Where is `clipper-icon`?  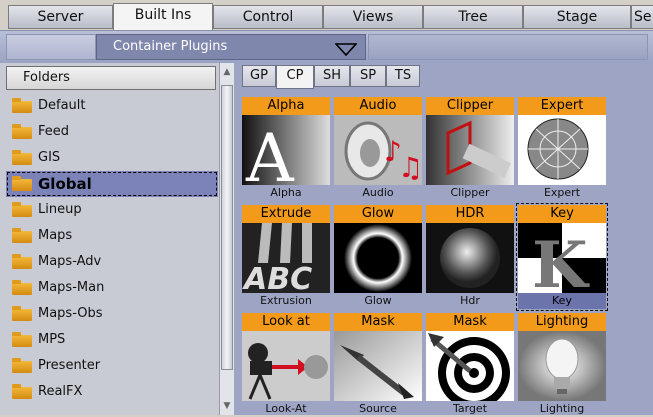 clipper-icon is located at coordinates (470, 150).